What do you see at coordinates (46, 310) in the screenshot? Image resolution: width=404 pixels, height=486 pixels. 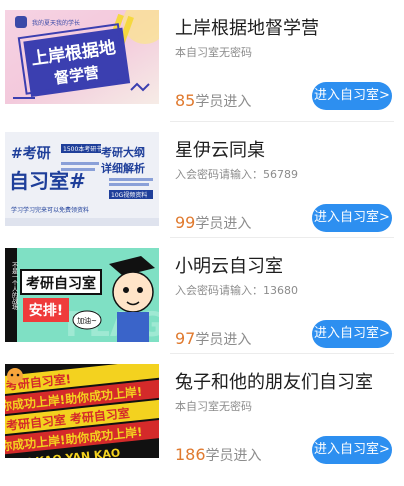 I see `thumb-line-2: 安排!` at bounding box center [46, 310].